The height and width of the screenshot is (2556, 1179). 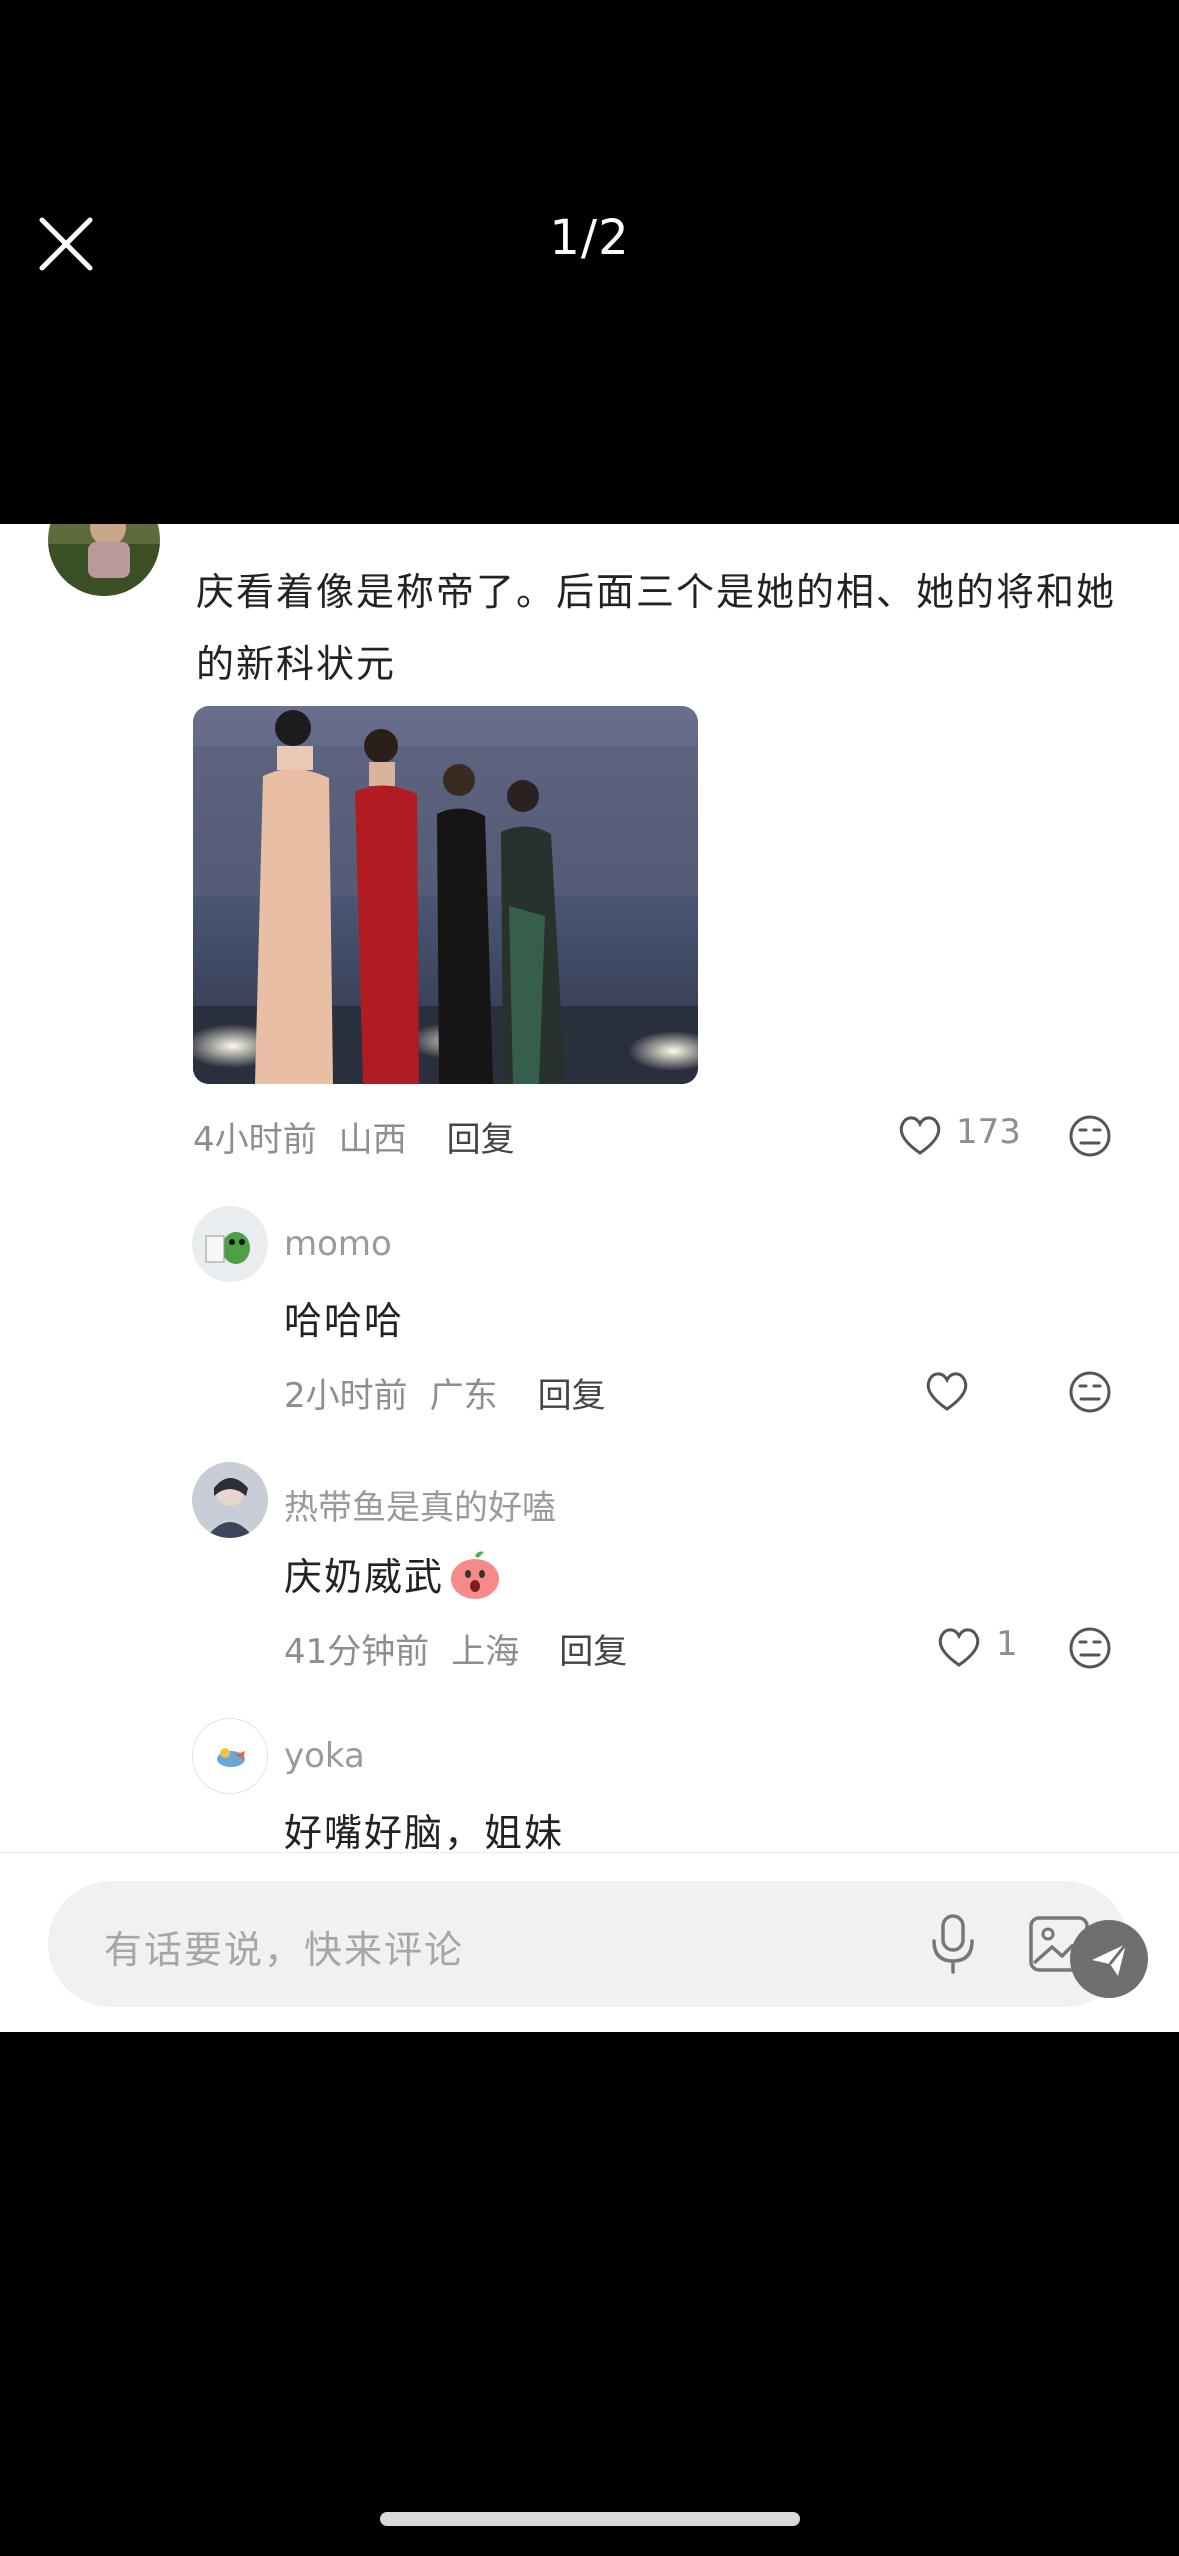 What do you see at coordinates (463, 1396) in the screenshot?
I see `reply-location: 广东` at bounding box center [463, 1396].